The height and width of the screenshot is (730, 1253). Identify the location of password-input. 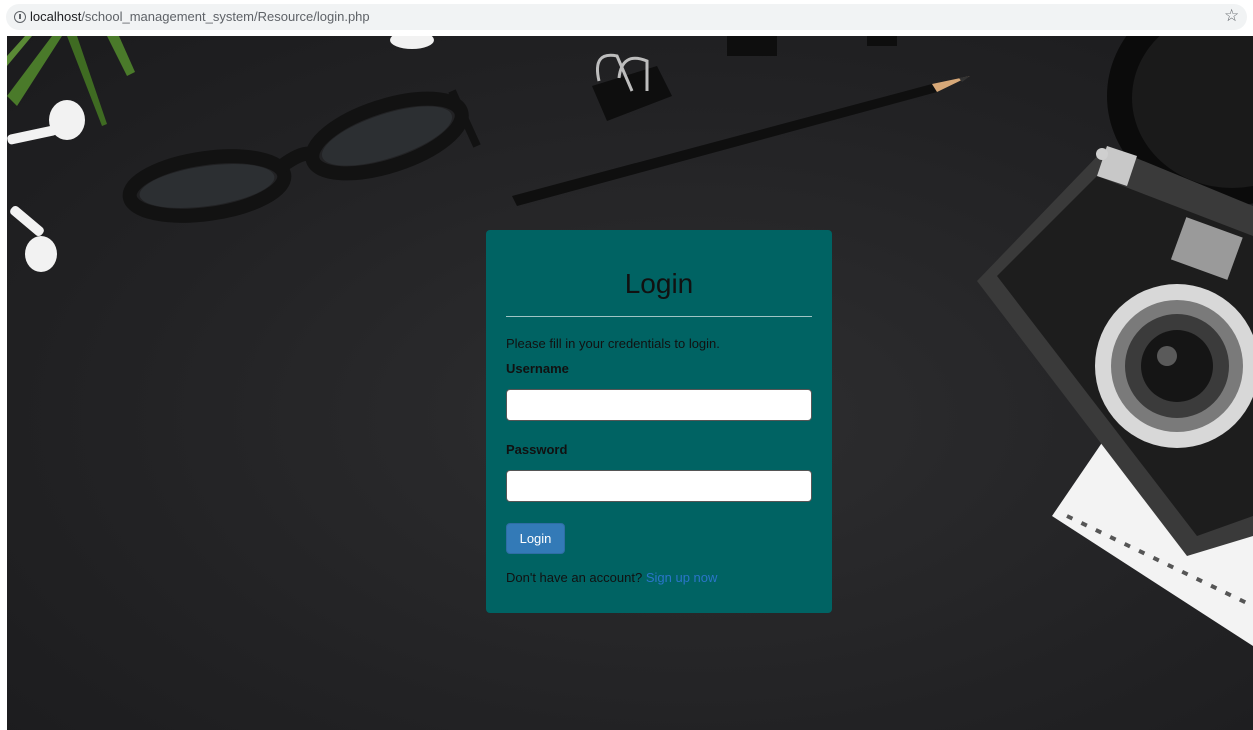
(659, 486).